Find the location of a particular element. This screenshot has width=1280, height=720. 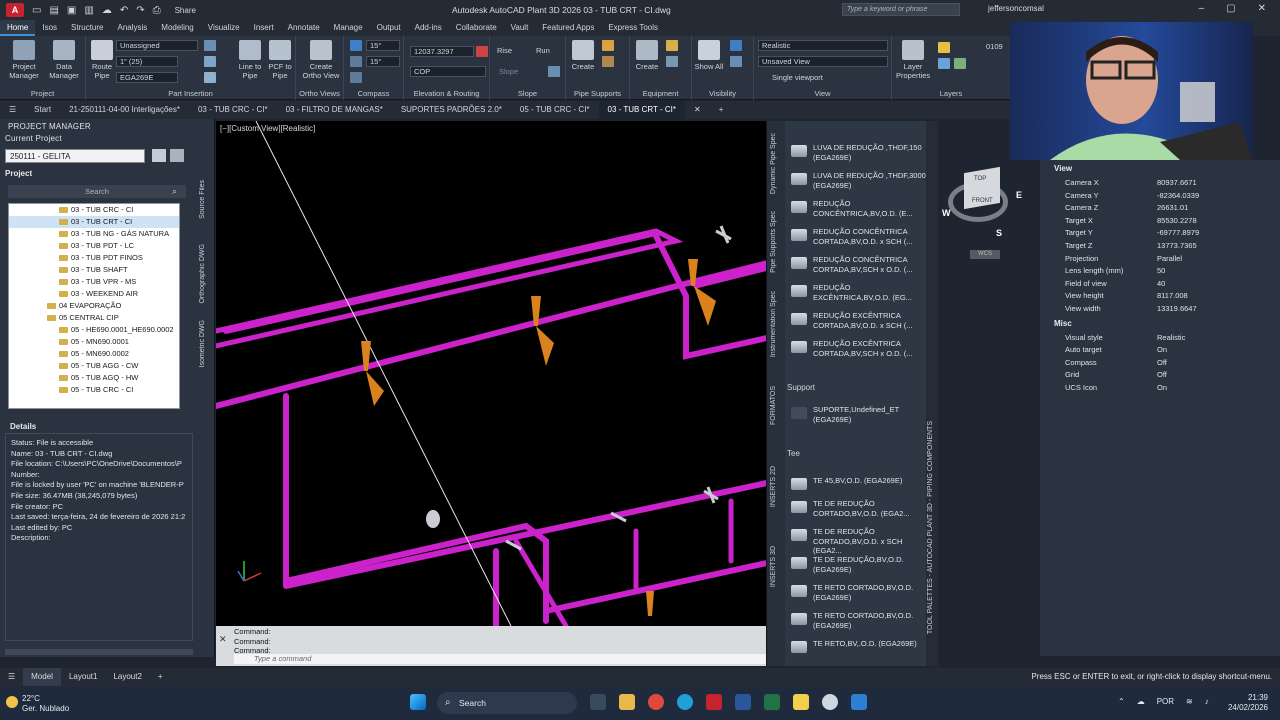

current-project-select: 250111 - GELITA is located at coordinates (75, 156).